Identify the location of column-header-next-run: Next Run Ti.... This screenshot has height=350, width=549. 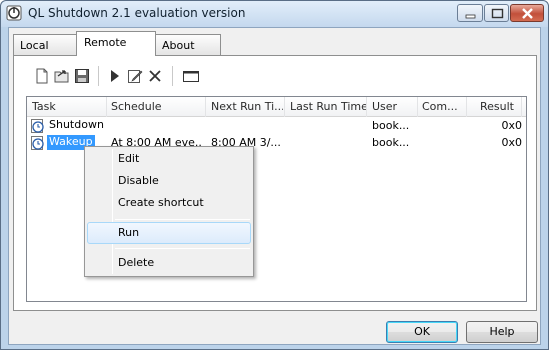
(247, 106).